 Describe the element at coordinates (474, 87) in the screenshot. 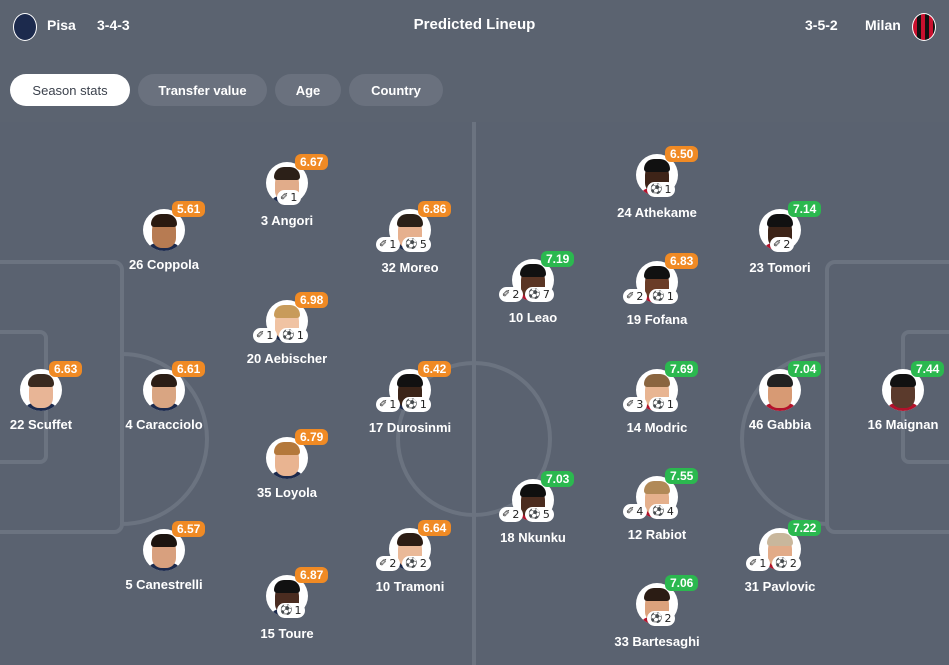

I see `tab-bar: Season stats Transfer value Age Country` at that location.